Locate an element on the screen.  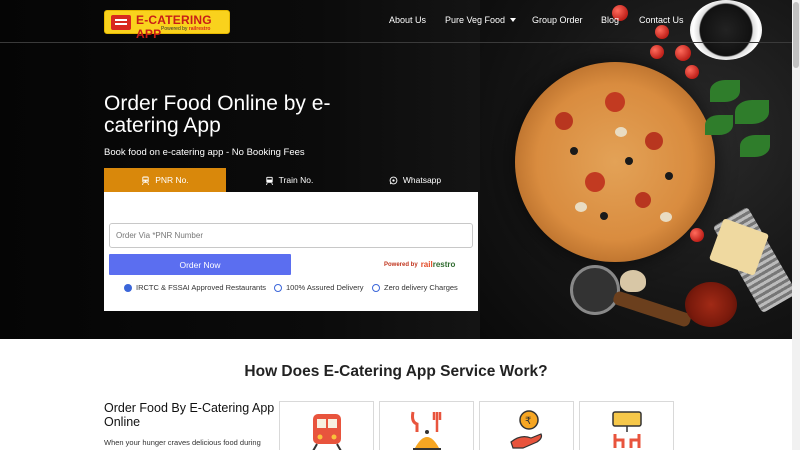
tab-pnr: PNR No. is located at coordinates (165, 180).